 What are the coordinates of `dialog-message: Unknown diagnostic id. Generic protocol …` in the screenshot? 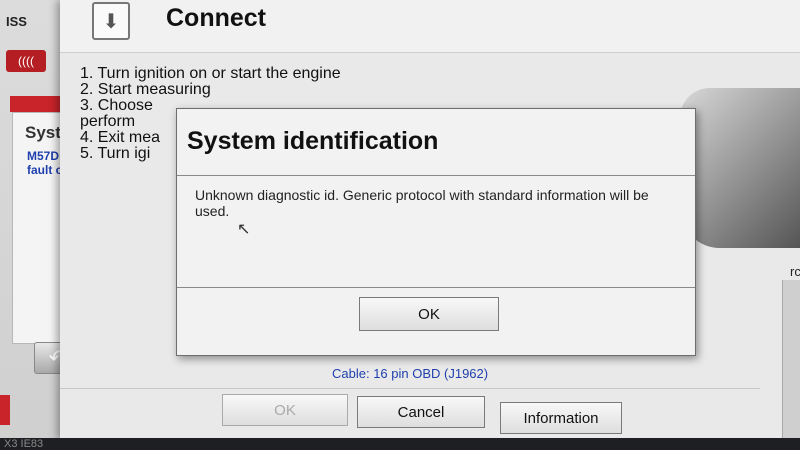 It's located at (422, 203).